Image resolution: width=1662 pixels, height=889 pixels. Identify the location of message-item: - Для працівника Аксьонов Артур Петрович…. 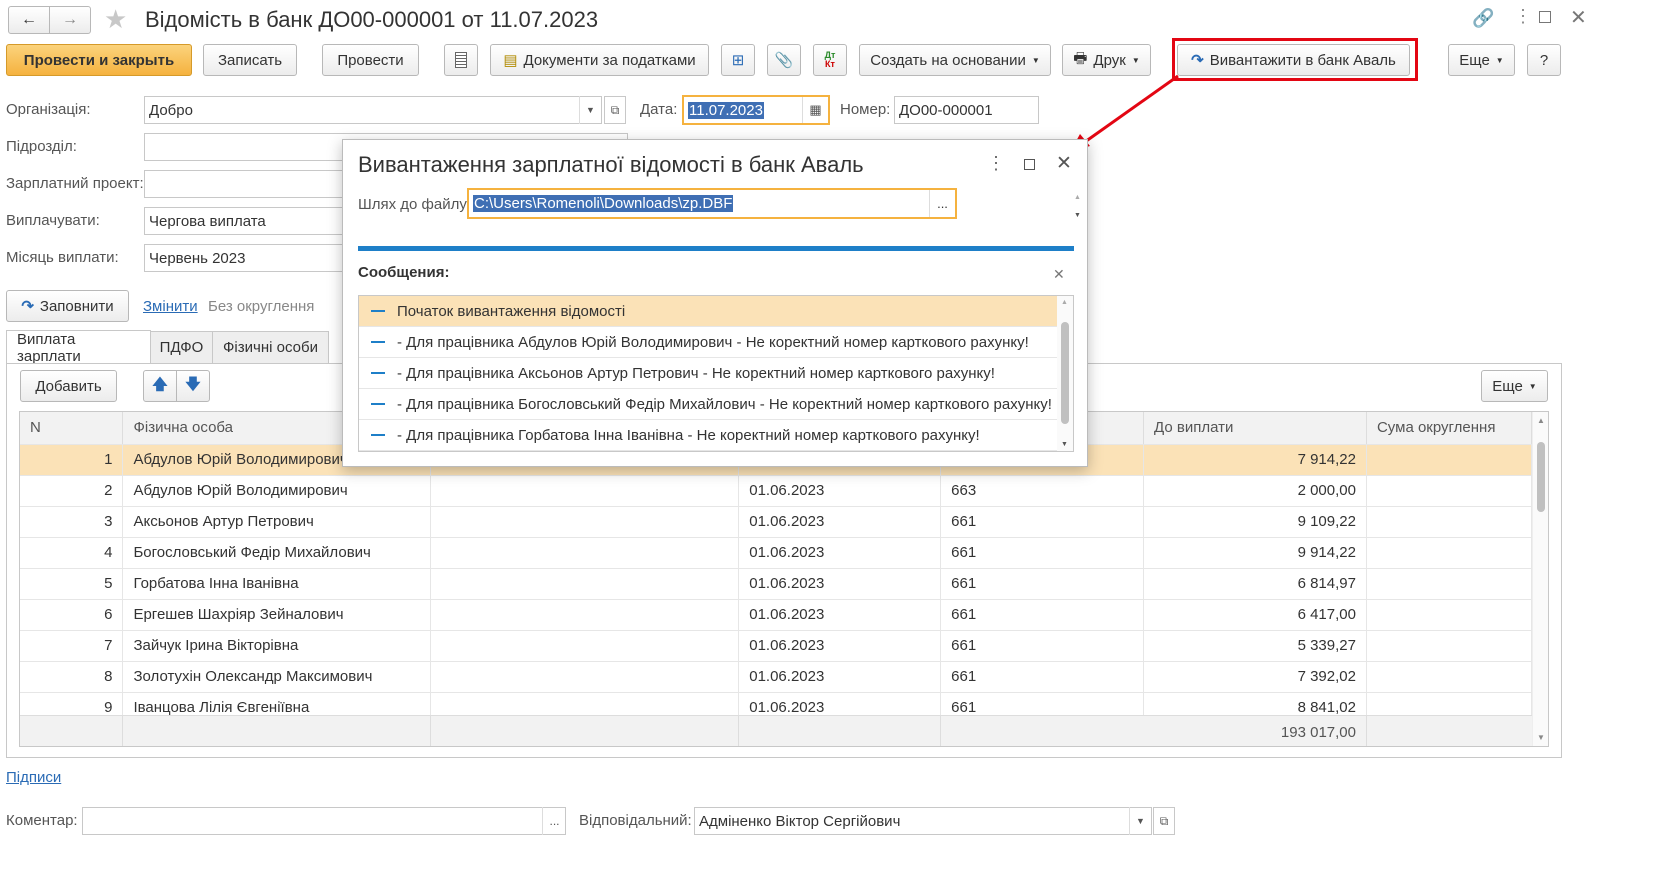
(708, 373).